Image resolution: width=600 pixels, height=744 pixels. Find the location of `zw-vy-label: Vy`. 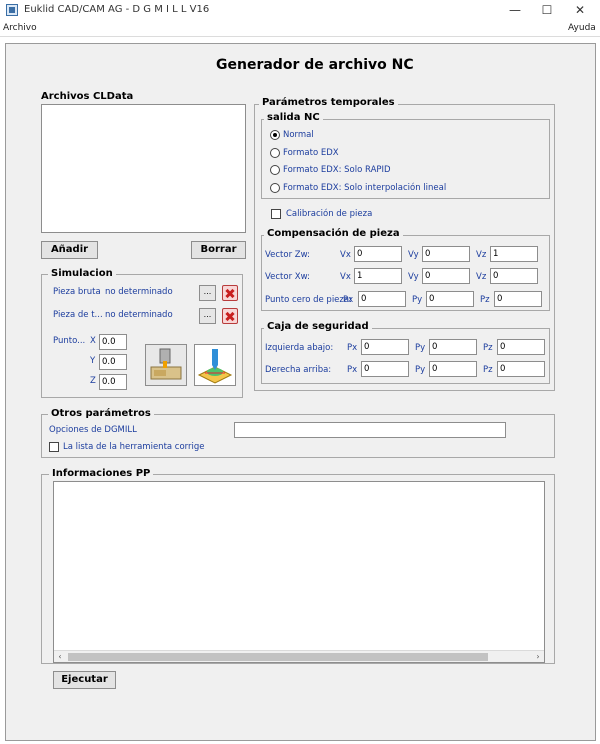

zw-vy-label: Vy is located at coordinates (413, 255).